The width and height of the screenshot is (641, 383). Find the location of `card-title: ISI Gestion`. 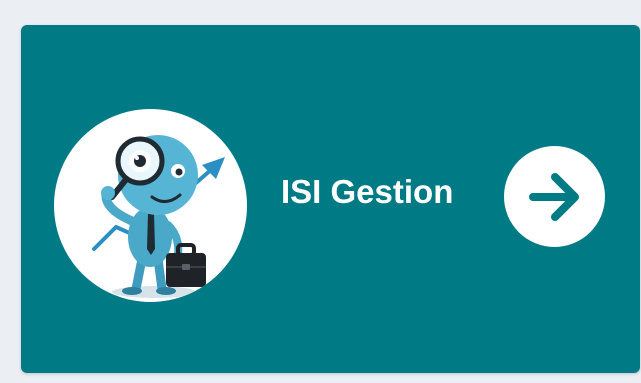

card-title: ISI Gestion is located at coordinates (367, 191).